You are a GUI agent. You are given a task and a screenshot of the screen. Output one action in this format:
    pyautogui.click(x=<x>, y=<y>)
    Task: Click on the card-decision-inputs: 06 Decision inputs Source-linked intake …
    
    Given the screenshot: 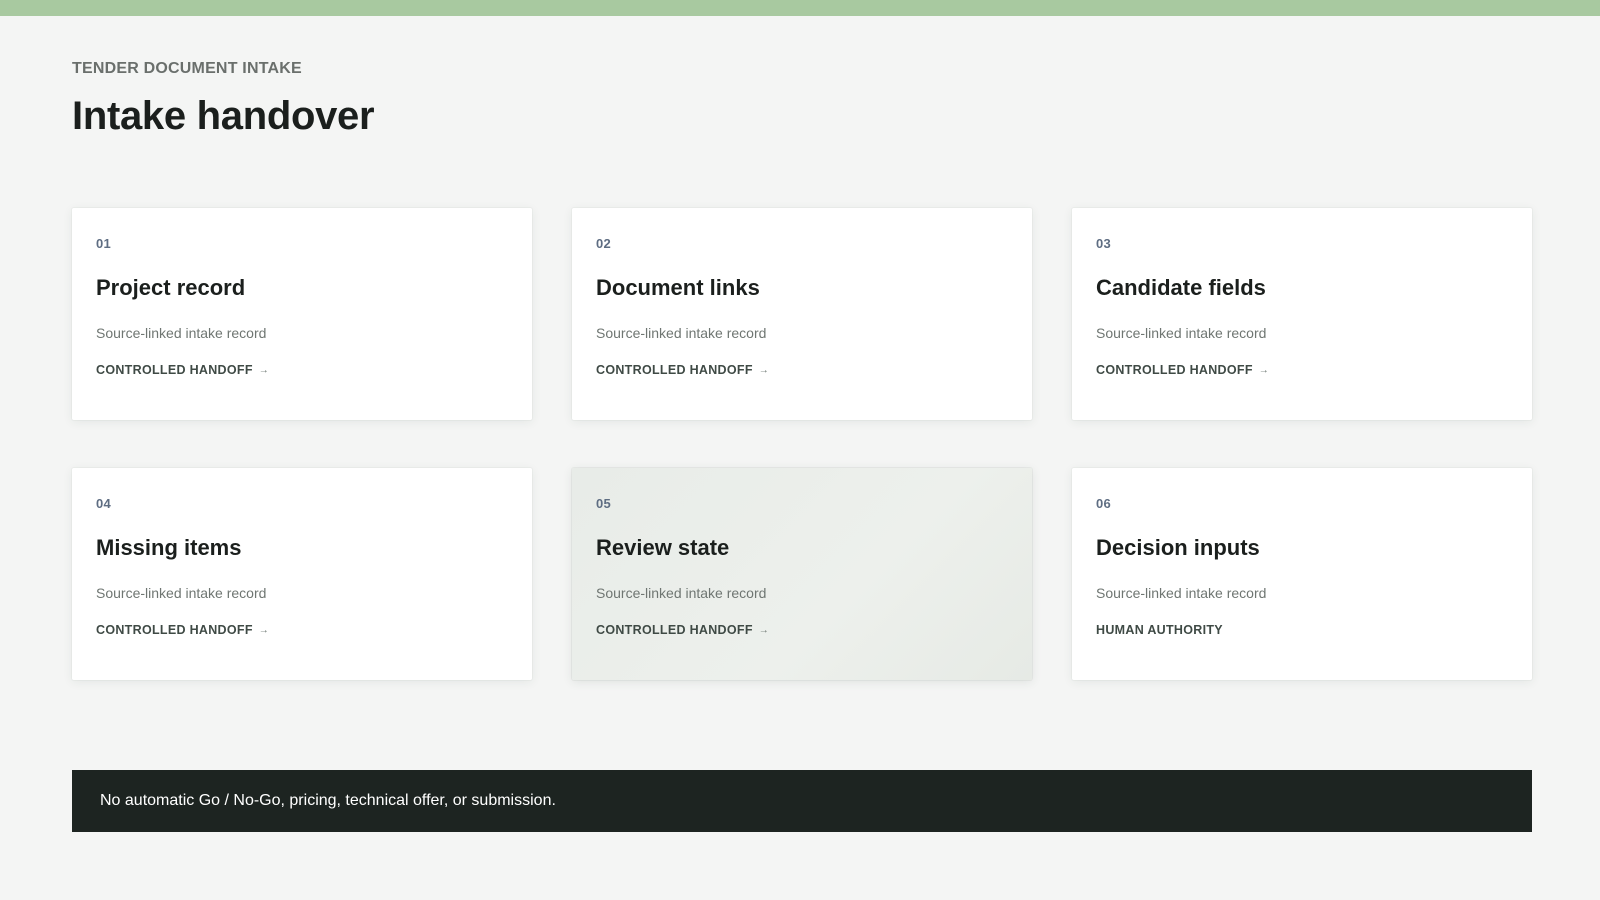 What is the action you would take?
    pyautogui.click(x=1302, y=574)
    